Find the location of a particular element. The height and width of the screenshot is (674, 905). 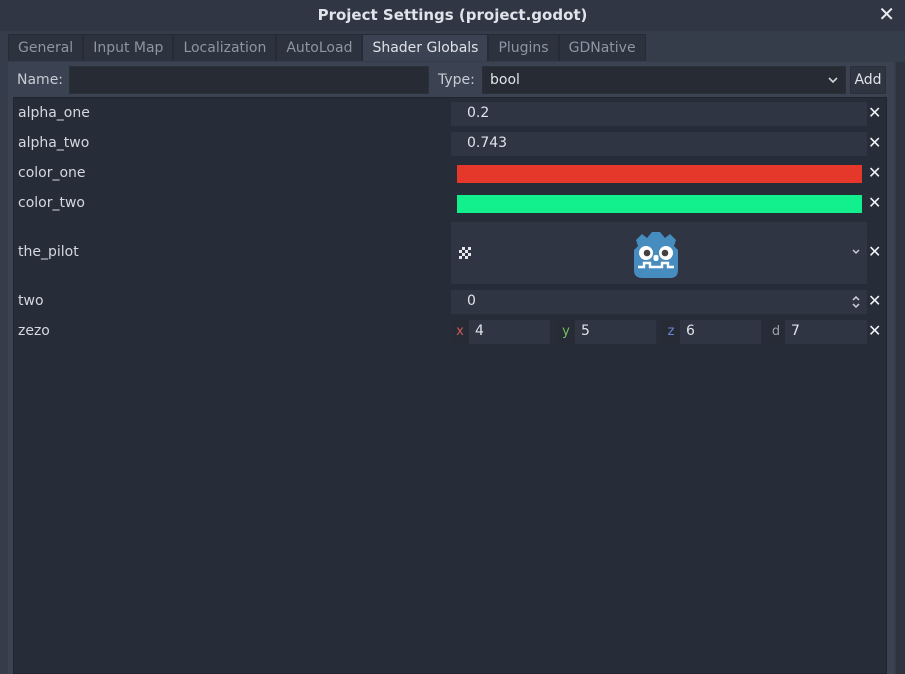

vector-y-field: y 5 is located at coordinates (606, 332).